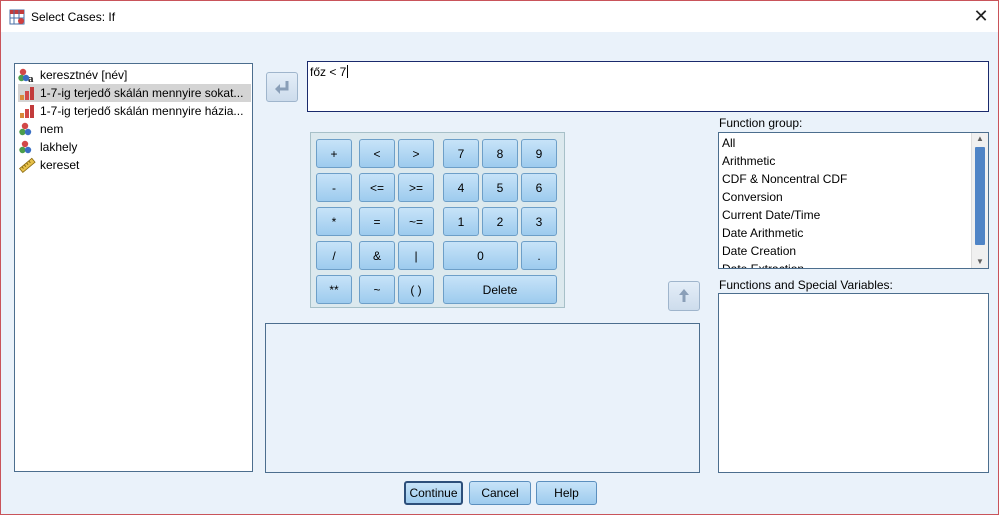  What do you see at coordinates (26, 75) in the screenshot?
I see `nominal-string-icon: a` at bounding box center [26, 75].